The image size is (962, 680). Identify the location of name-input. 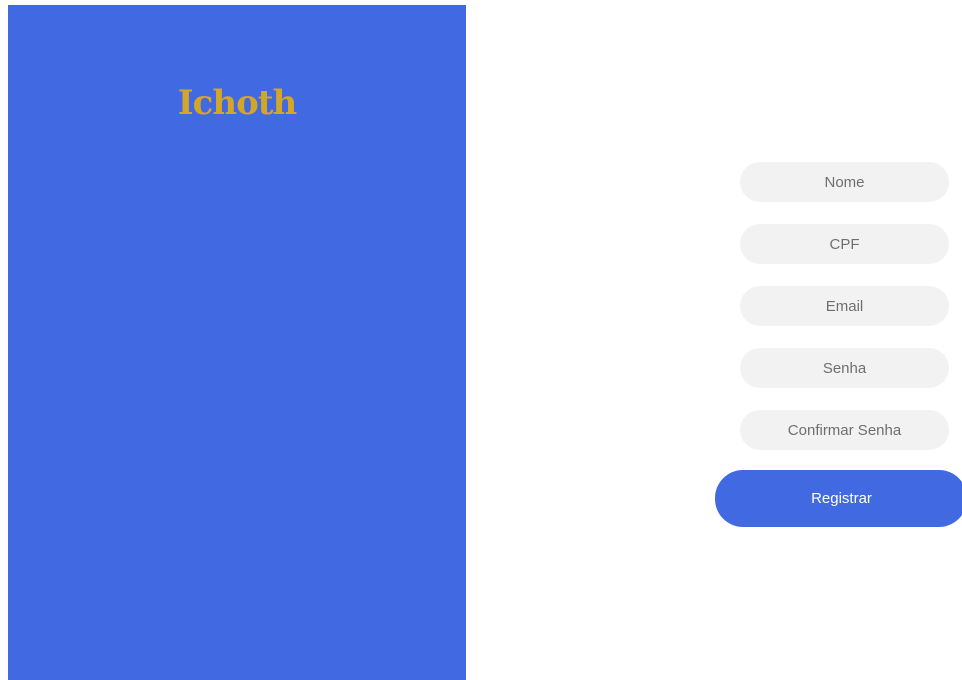
(844, 182).